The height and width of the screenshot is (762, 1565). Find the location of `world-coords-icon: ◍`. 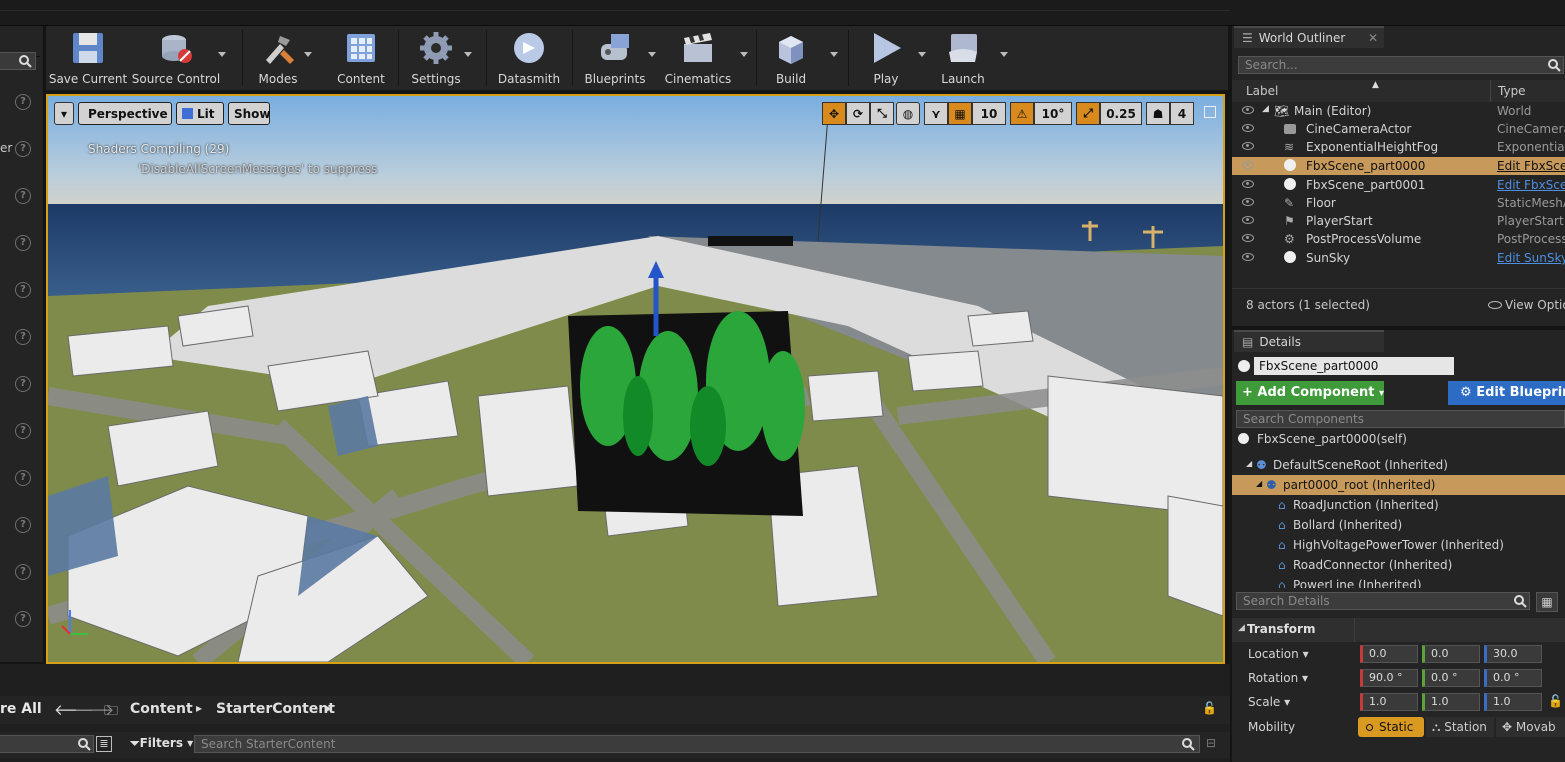

world-coords-icon: ◍ is located at coordinates (908, 113).